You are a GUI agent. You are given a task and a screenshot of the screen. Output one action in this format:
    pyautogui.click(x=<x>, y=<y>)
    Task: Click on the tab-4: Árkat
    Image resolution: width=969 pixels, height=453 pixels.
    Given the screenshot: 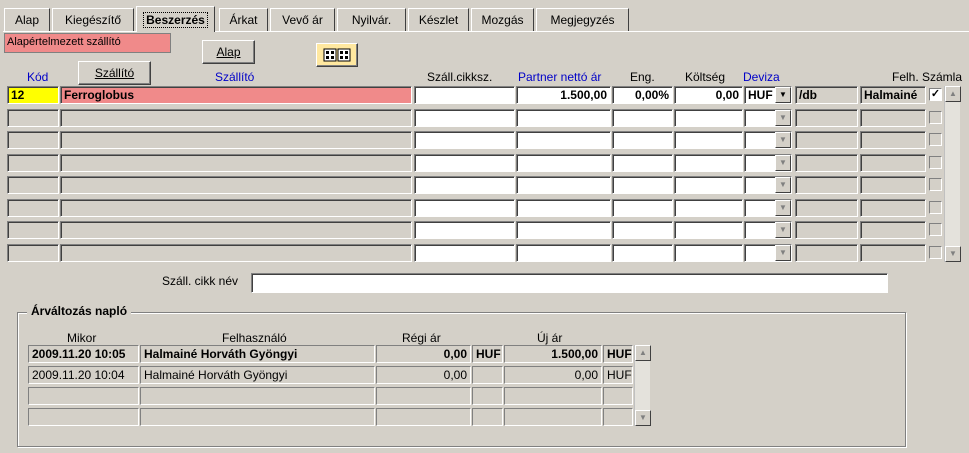 What is the action you would take?
    pyautogui.click(x=243, y=19)
    